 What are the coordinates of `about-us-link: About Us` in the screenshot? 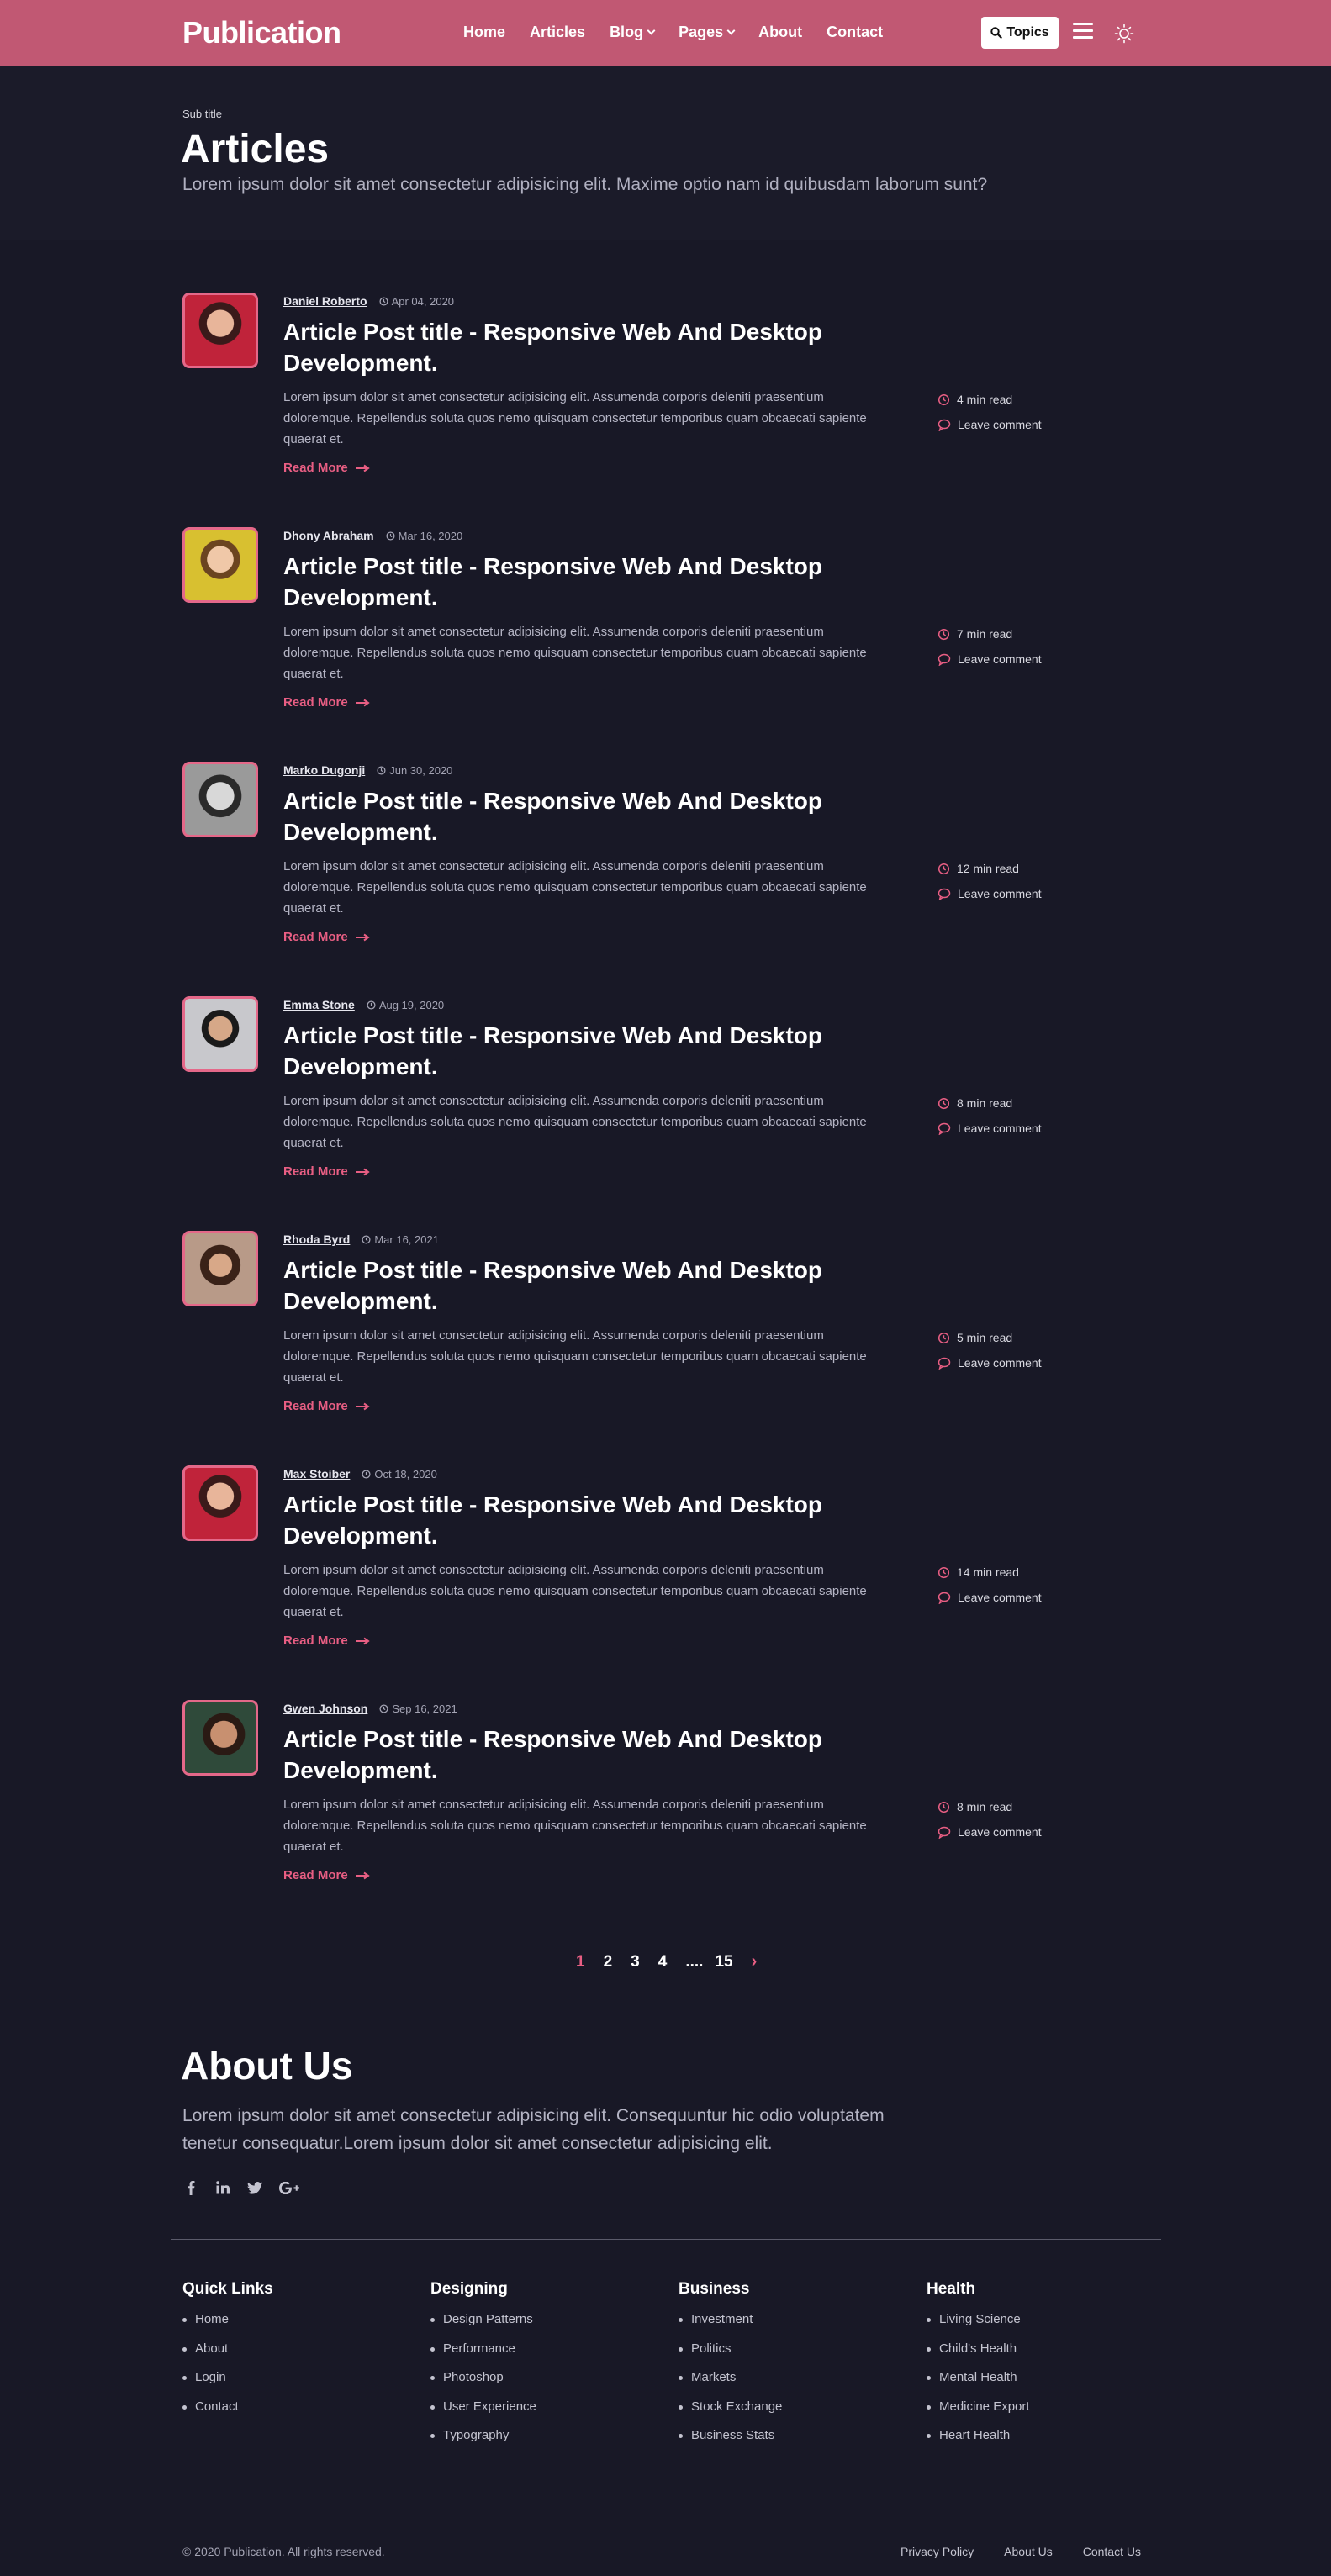 It's located at (1028, 2551).